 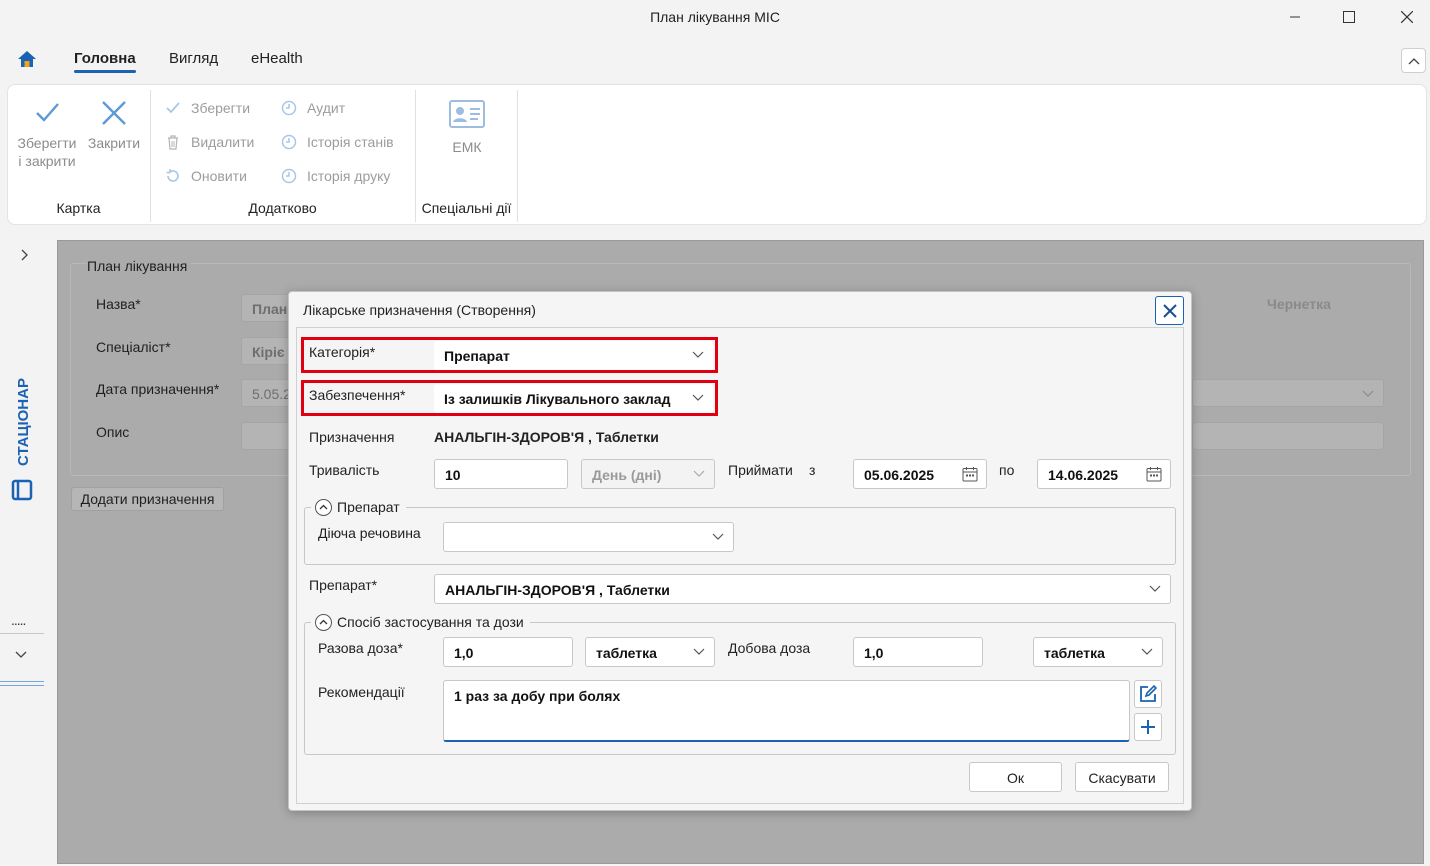 What do you see at coordinates (920, 474) in the screenshot?
I see `from-date-input: 05.06.2025` at bounding box center [920, 474].